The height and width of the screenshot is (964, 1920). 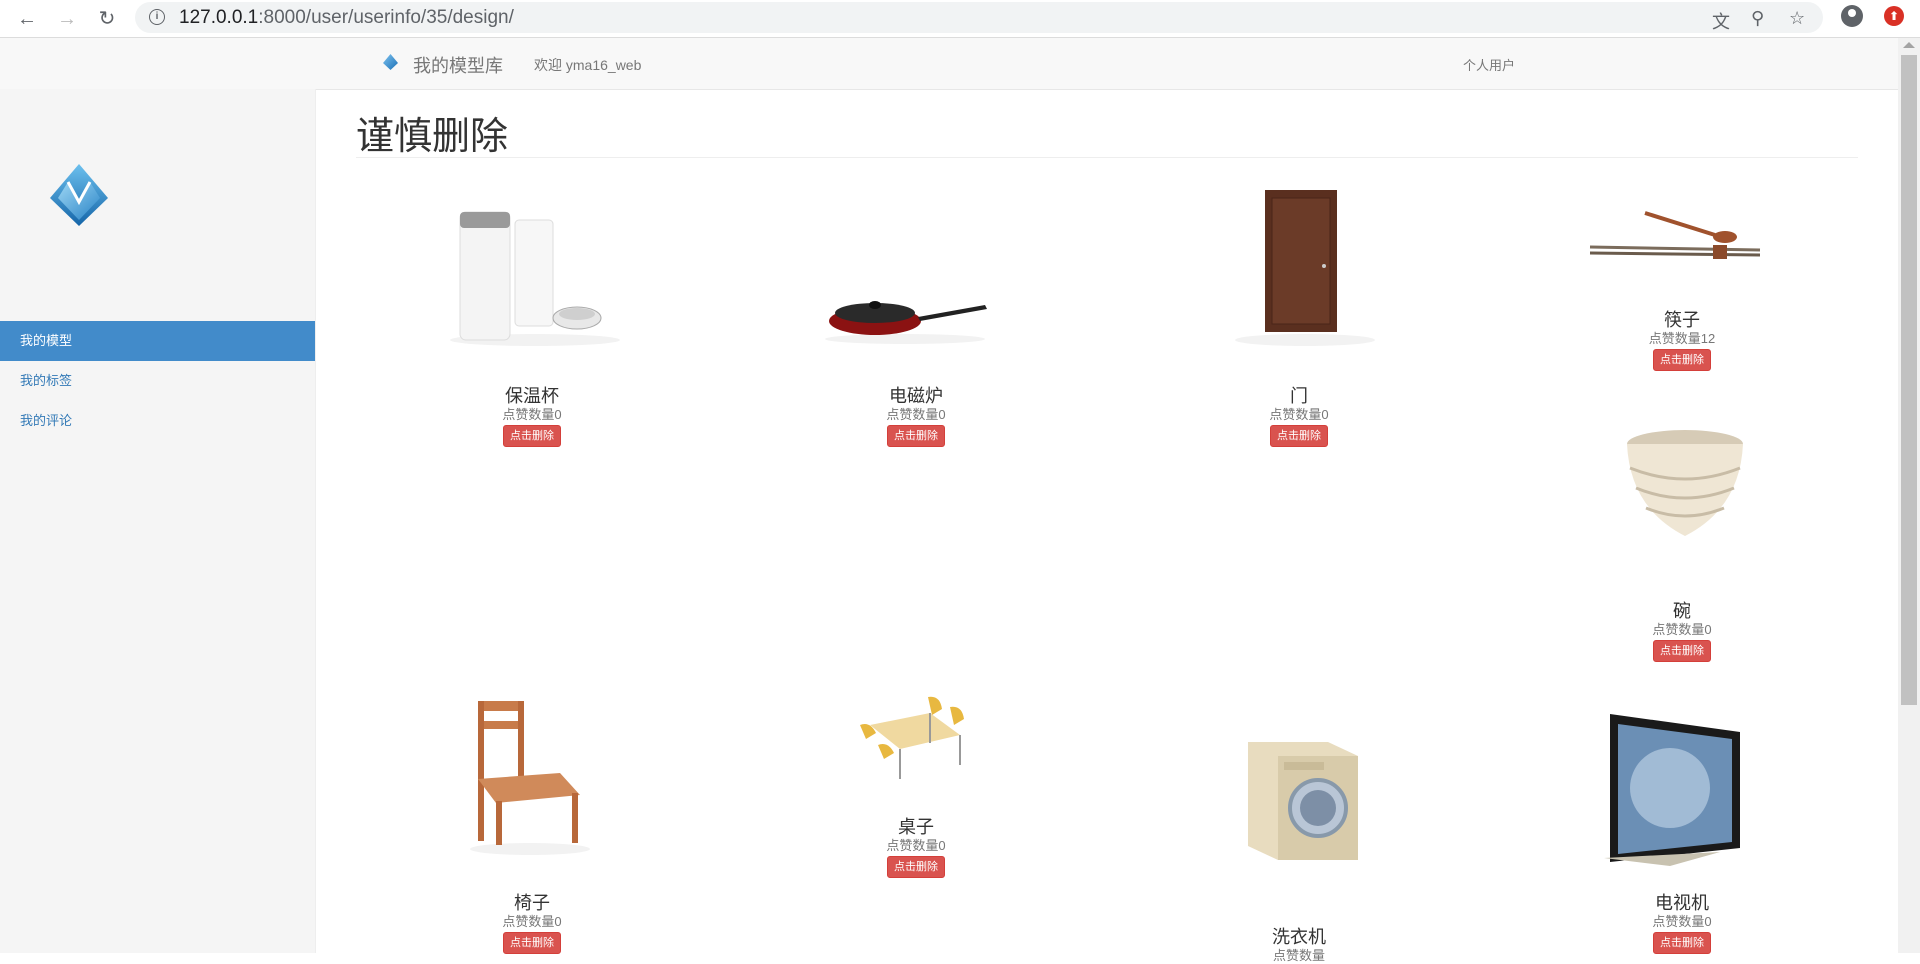 What do you see at coordinates (916, 396) in the screenshot?
I see `model-name: 电磁炉` at bounding box center [916, 396].